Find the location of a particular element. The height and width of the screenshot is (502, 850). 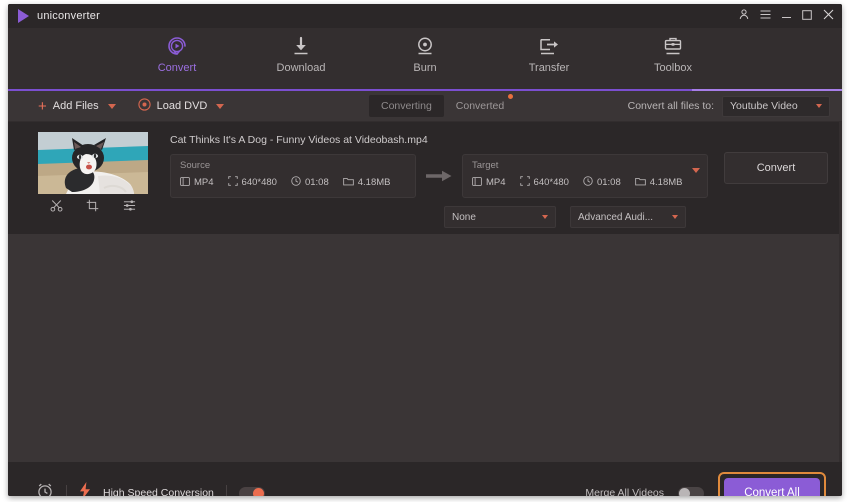

convert-icon is located at coordinates (177, 46).